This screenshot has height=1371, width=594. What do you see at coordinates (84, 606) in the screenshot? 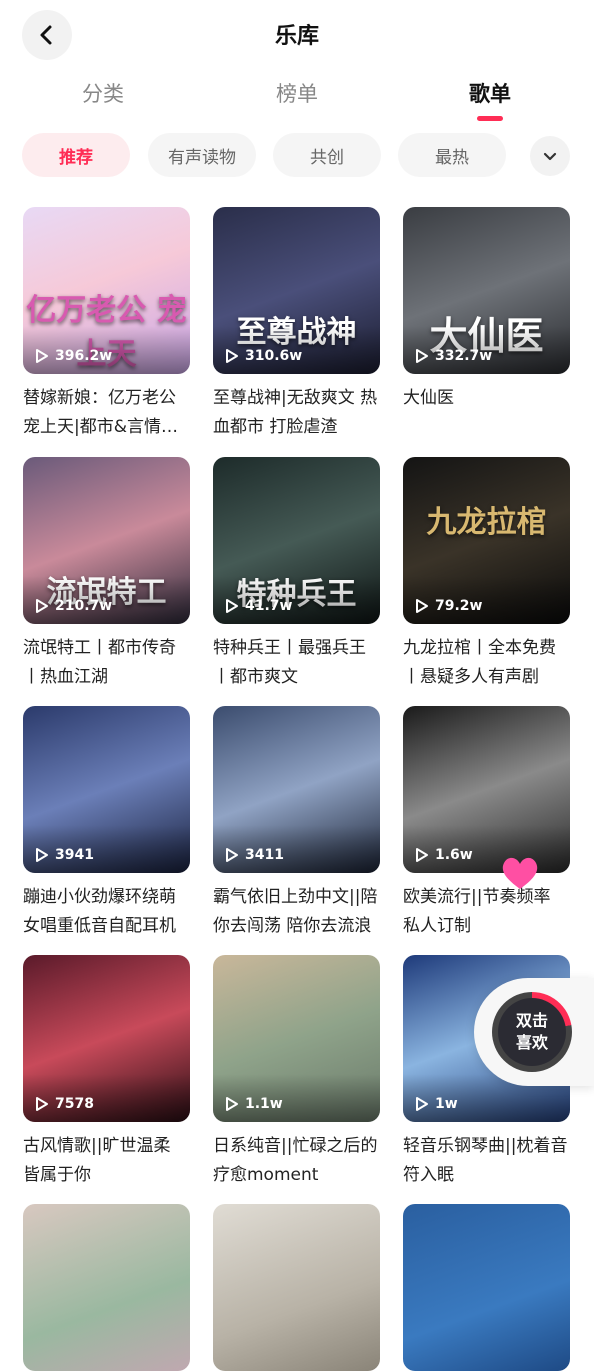
I see `play-count-value: 210.7w` at bounding box center [84, 606].